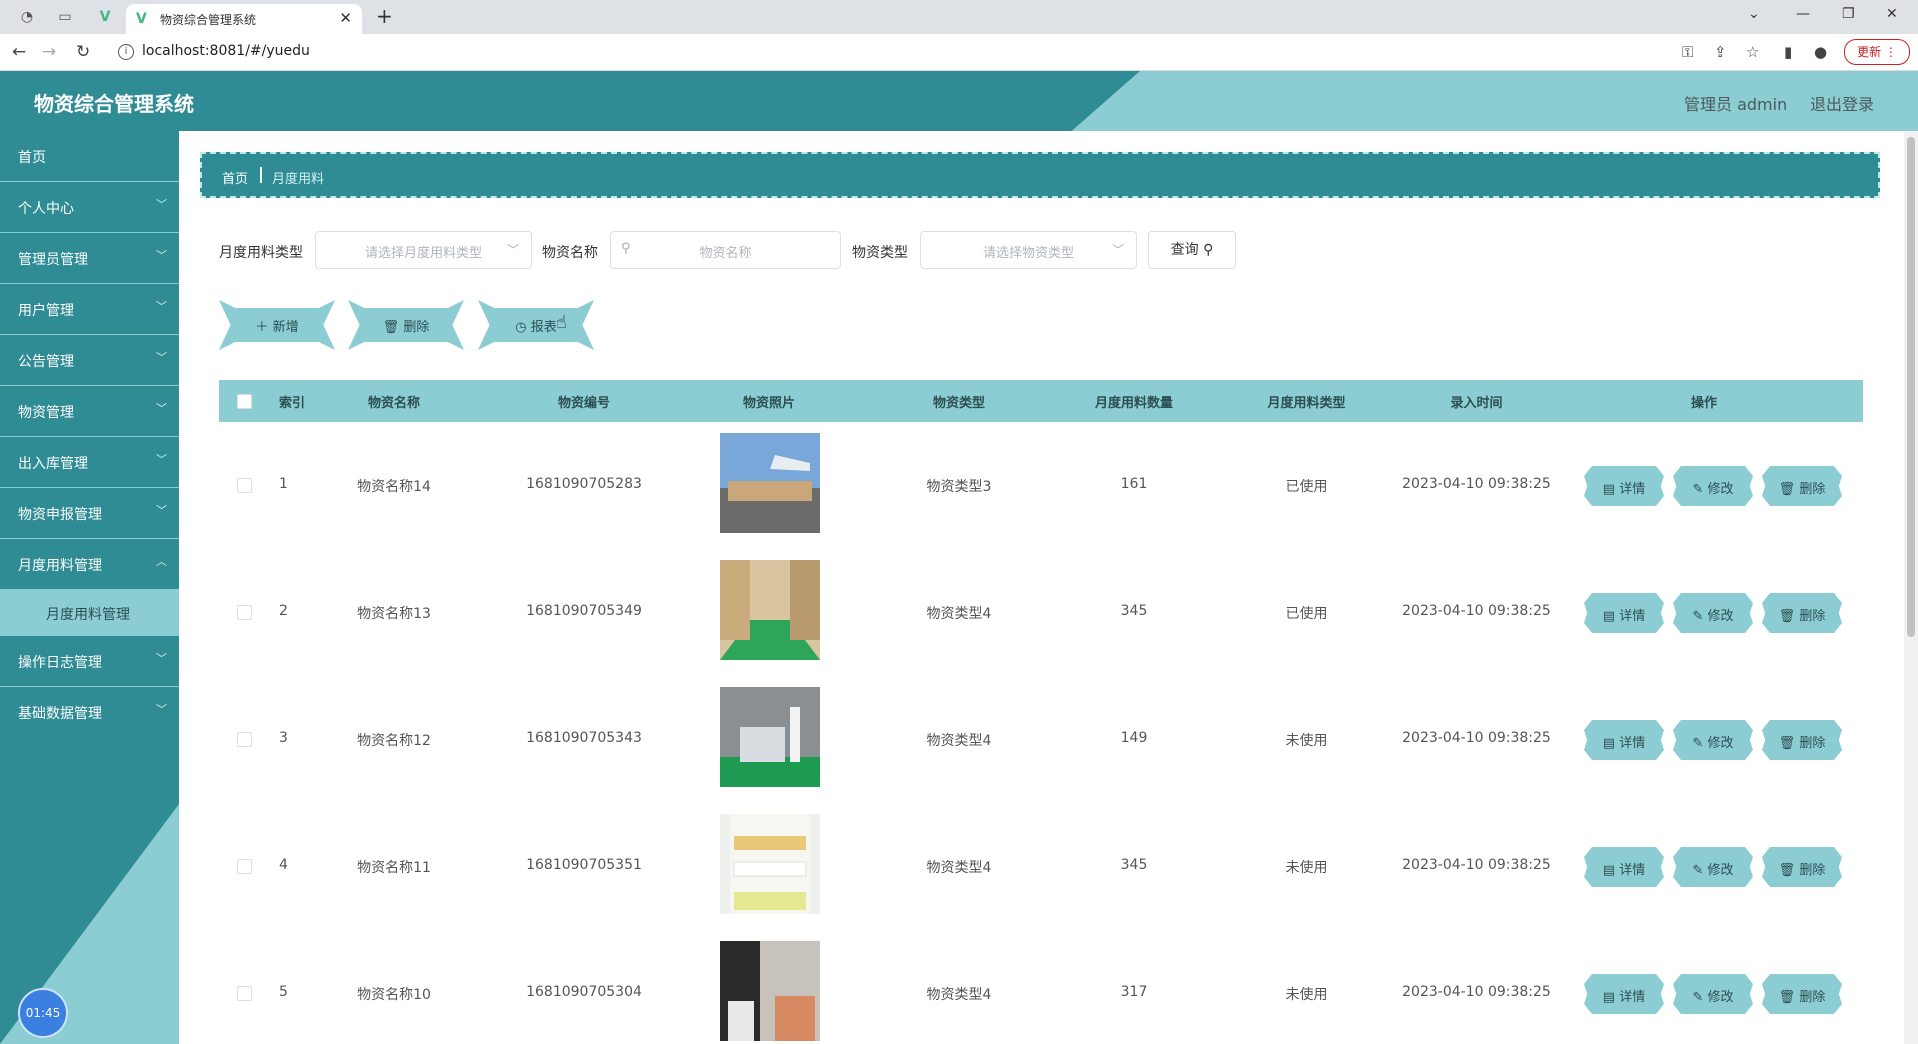  What do you see at coordinates (959, 995) in the screenshot?
I see `row-type: 物资类型4` at bounding box center [959, 995].